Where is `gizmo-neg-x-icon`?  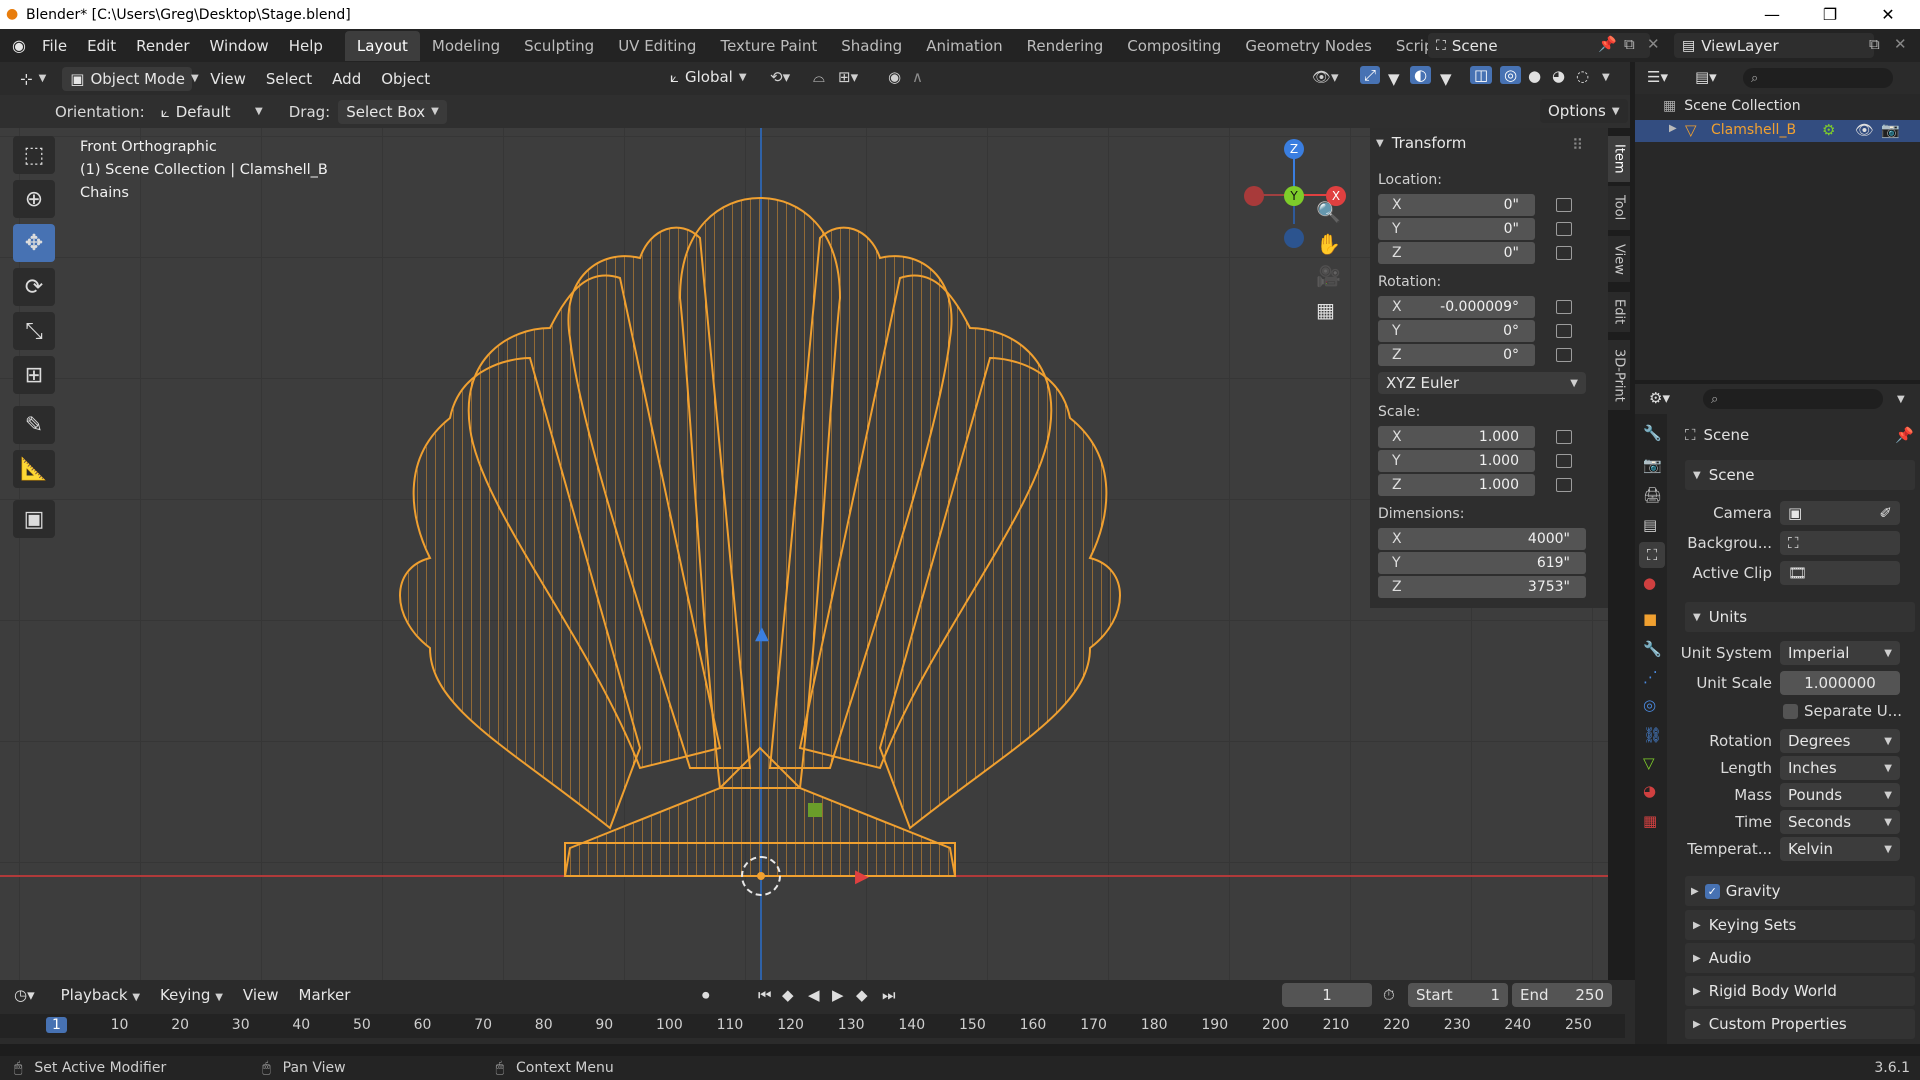
gizmo-neg-x-icon is located at coordinates (1254, 196).